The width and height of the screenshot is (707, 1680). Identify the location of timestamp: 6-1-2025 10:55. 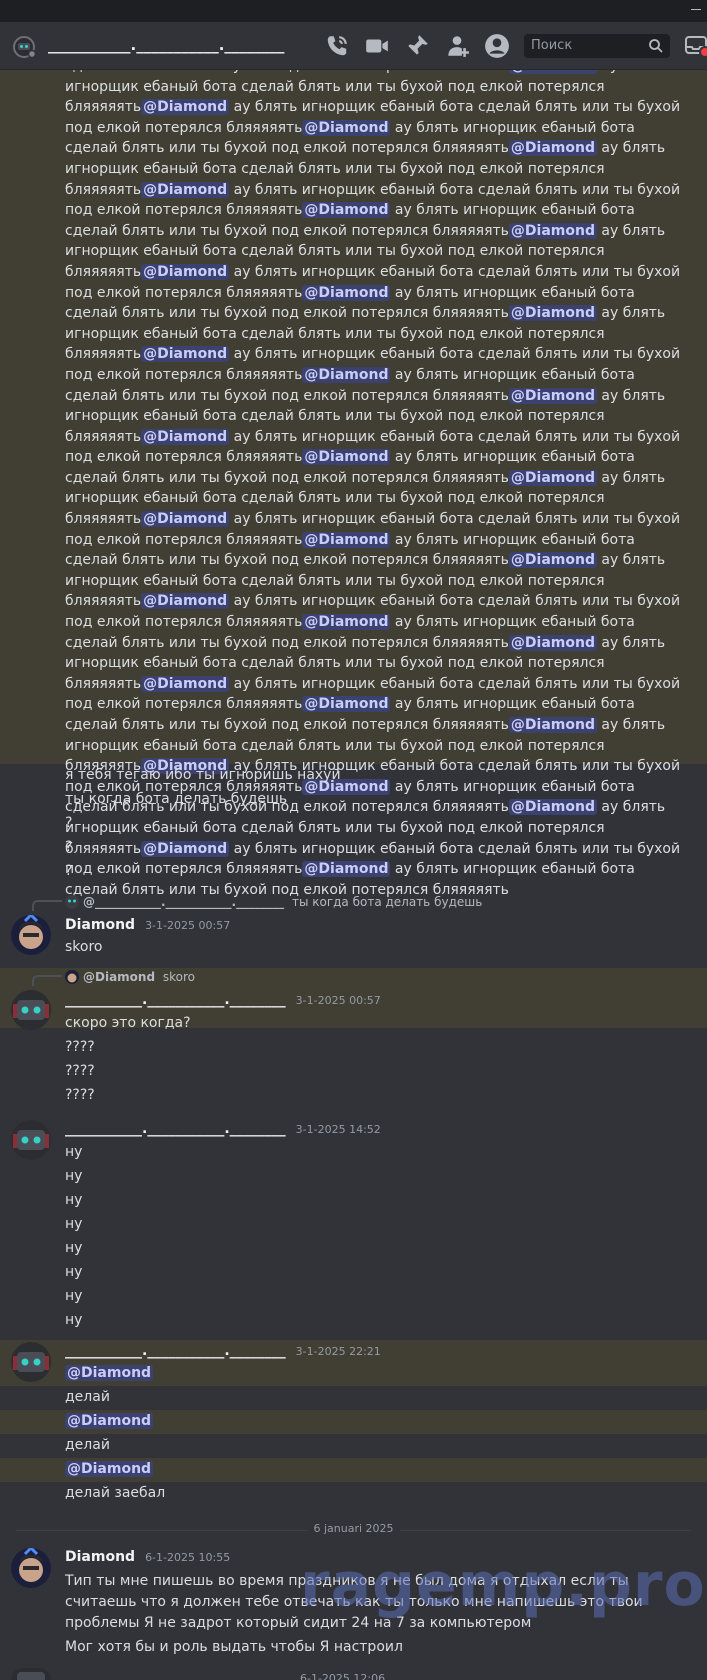
(188, 1557).